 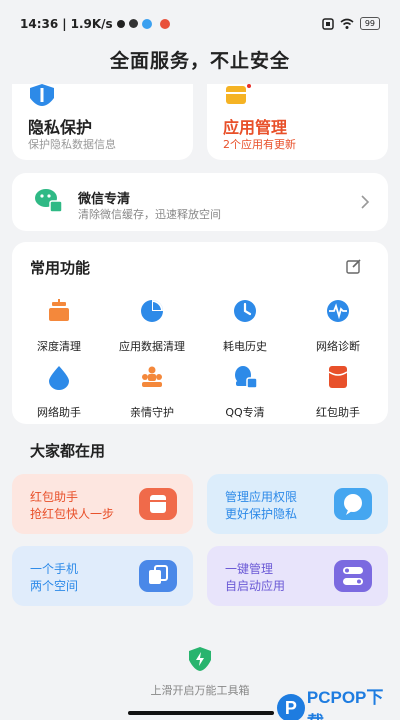 What do you see at coordinates (238, 94) in the screenshot?
I see `app-manage-icon` at bounding box center [238, 94].